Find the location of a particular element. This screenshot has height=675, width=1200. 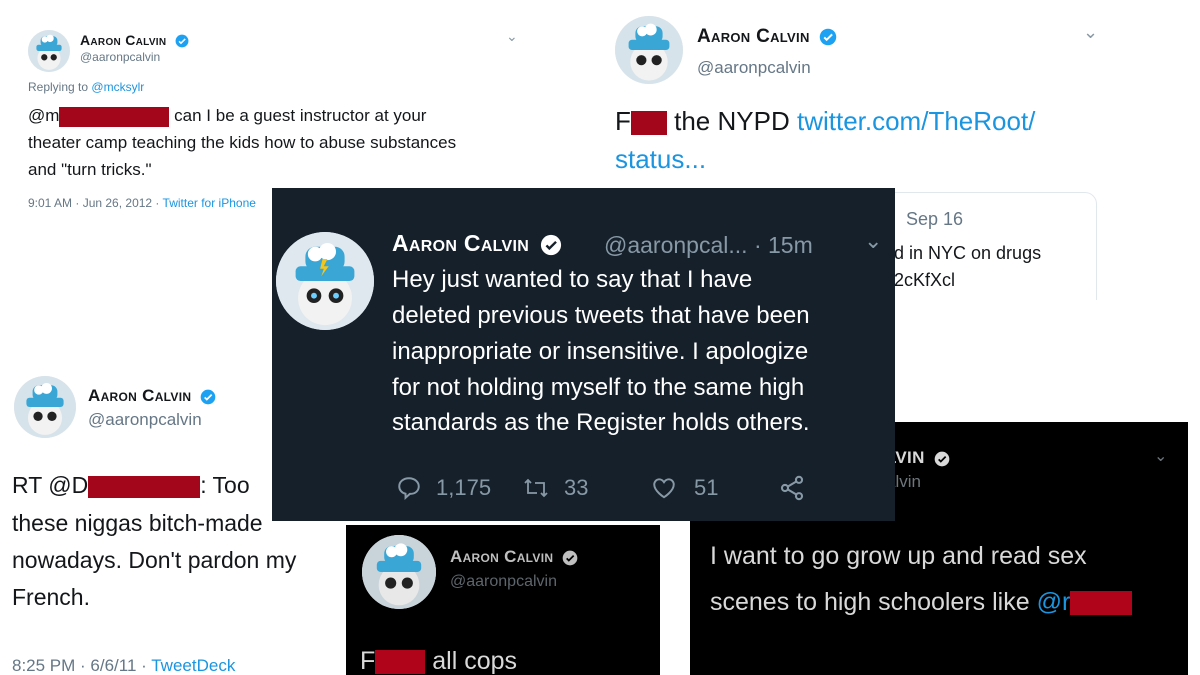

tweet-timestamp: 8:25 PM · 6/6/11 · TweetDeck is located at coordinates (124, 665).